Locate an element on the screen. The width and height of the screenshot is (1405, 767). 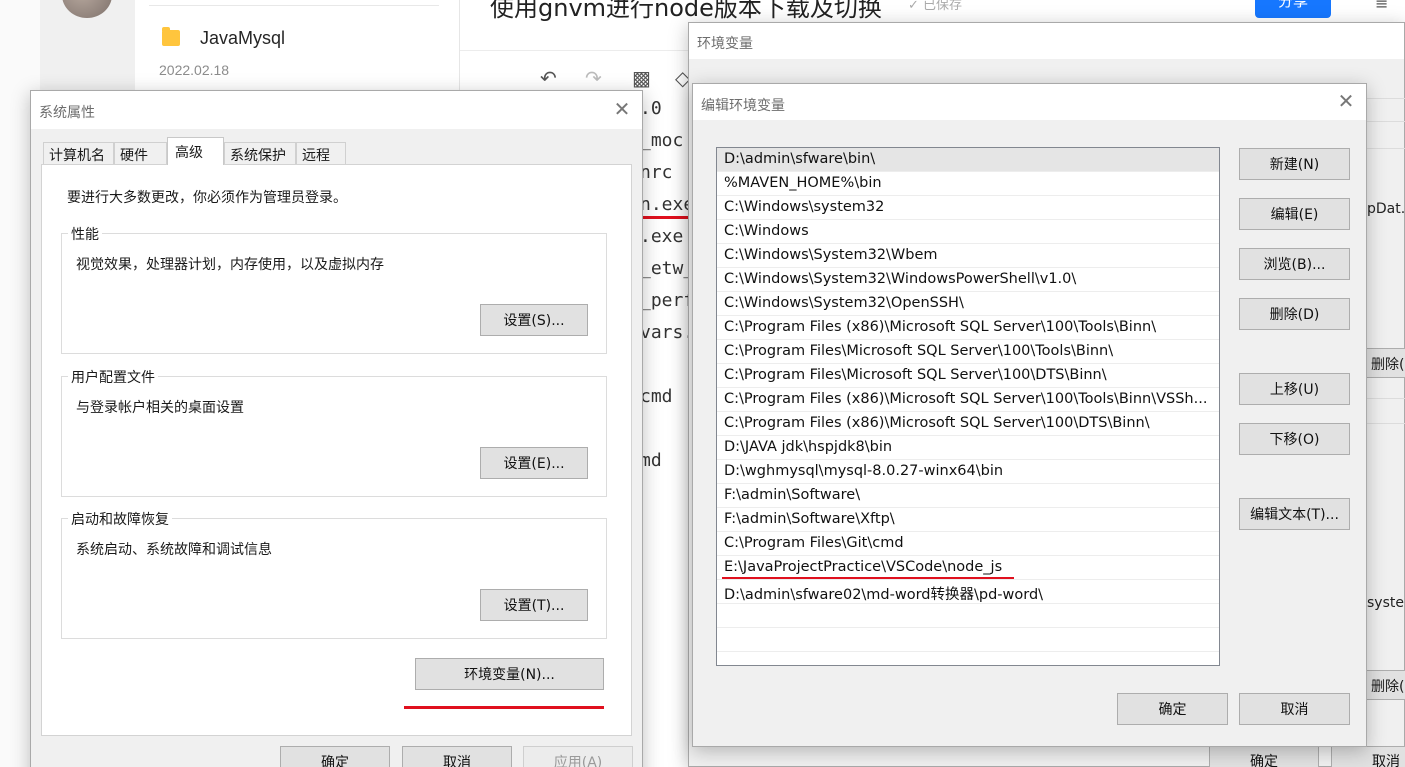
code-line: _perf is located at coordinates (667, 300).